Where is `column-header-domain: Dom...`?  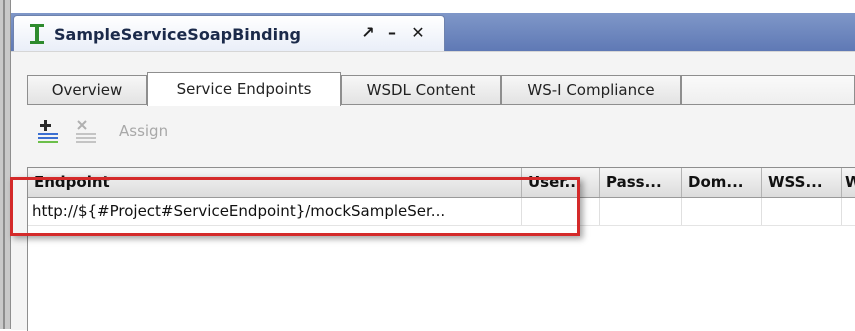
column-header-domain: Dom... is located at coordinates (722, 182).